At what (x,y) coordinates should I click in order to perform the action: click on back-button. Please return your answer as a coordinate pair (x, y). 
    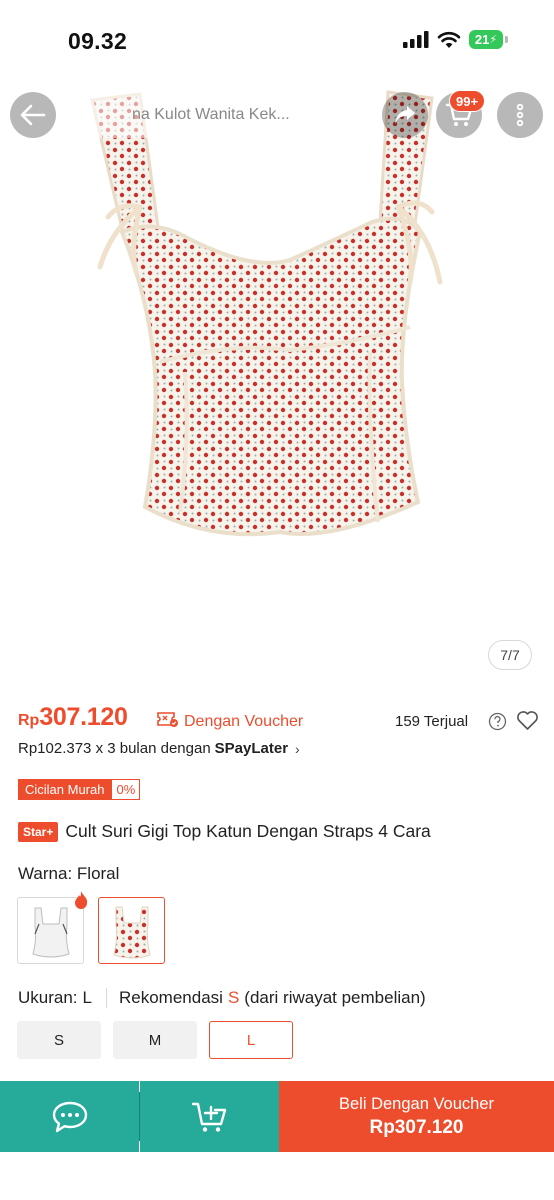
    Looking at the image, I should click on (33, 115).